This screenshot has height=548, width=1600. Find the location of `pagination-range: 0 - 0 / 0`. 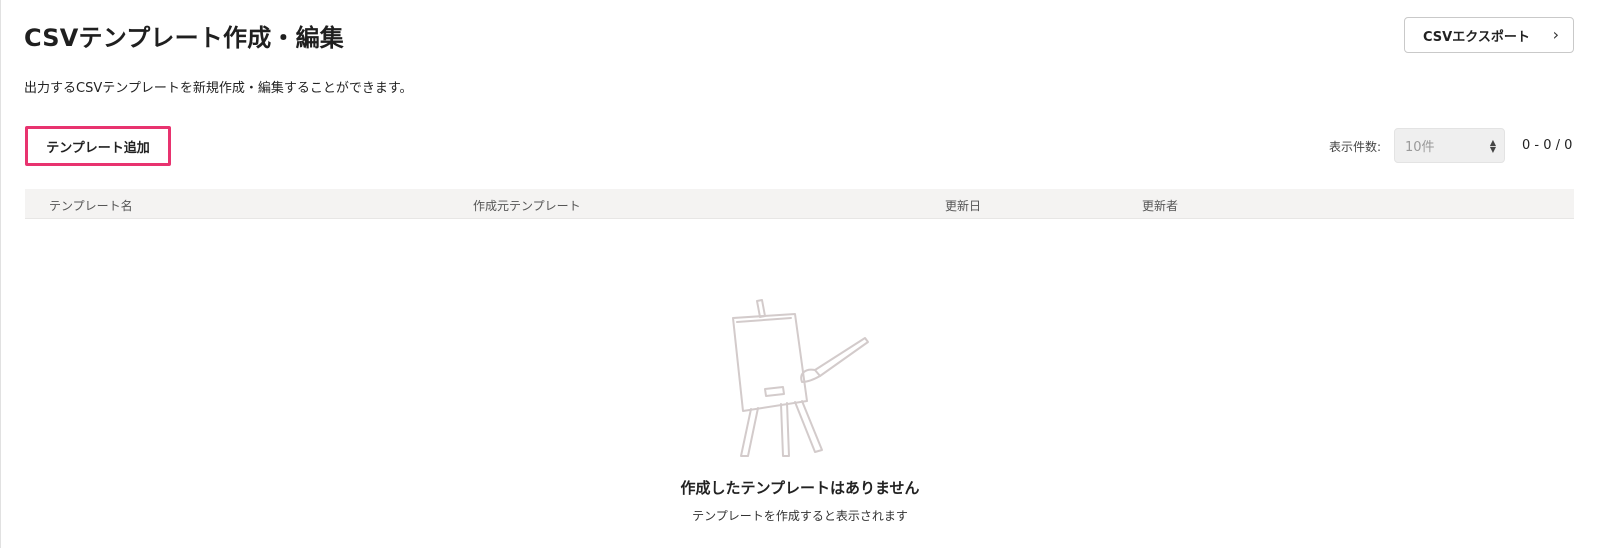

pagination-range: 0 - 0 / 0 is located at coordinates (1547, 145).